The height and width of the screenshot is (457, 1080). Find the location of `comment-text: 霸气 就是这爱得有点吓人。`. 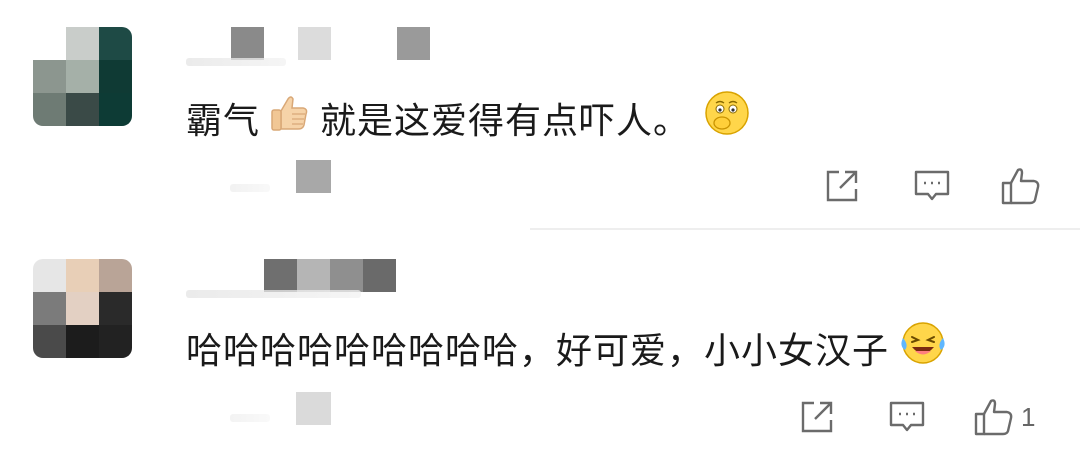

comment-text: 霸气 就是这爱得有点吓人。 is located at coordinates (468, 117).